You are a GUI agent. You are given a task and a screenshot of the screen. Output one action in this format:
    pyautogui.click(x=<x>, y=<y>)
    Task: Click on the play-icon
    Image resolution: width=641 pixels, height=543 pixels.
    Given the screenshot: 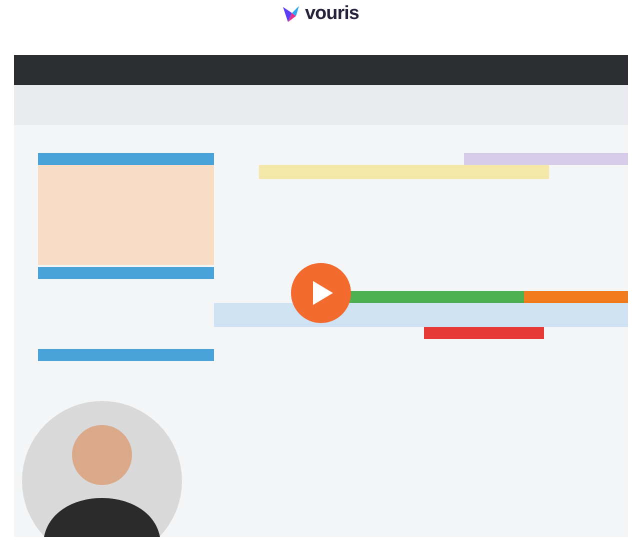 What is the action you would take?
    pyautogui.click(x=323, y=293)
    